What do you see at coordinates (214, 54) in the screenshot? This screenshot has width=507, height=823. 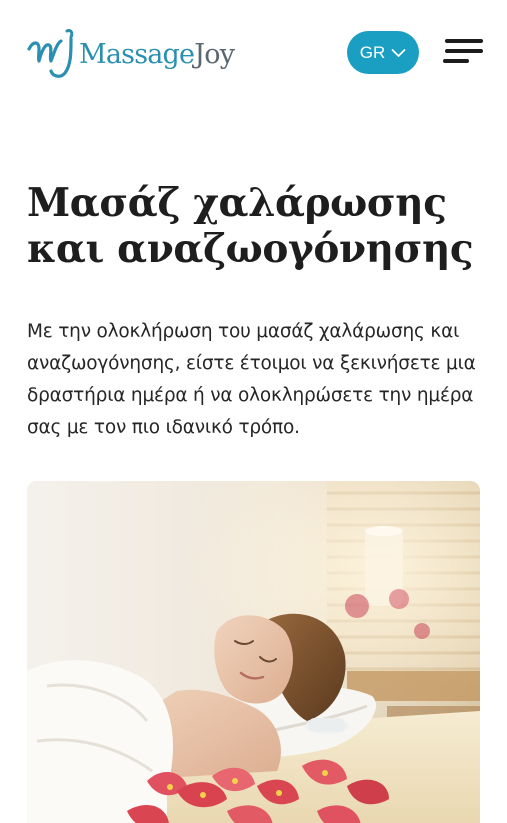 I see `logo-brand-part2: Joy` at bounding box center [214, 54].